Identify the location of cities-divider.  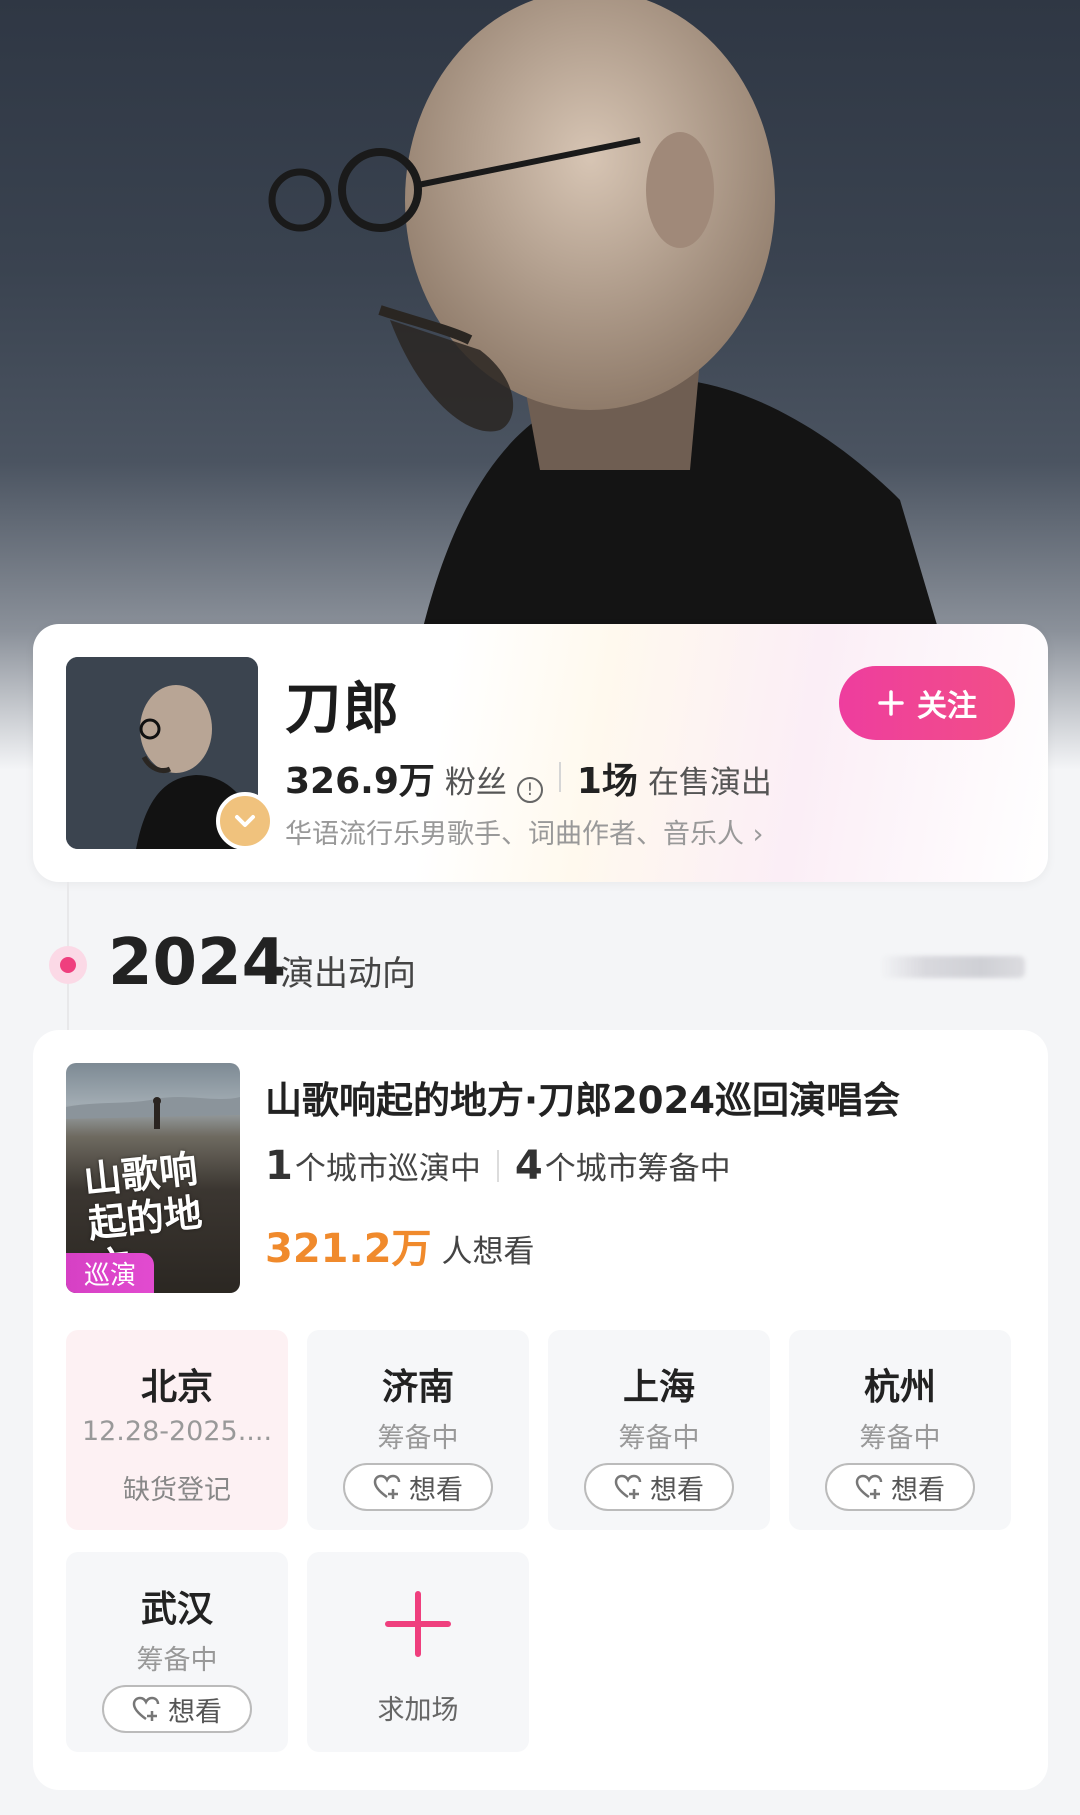
(497, 1166).